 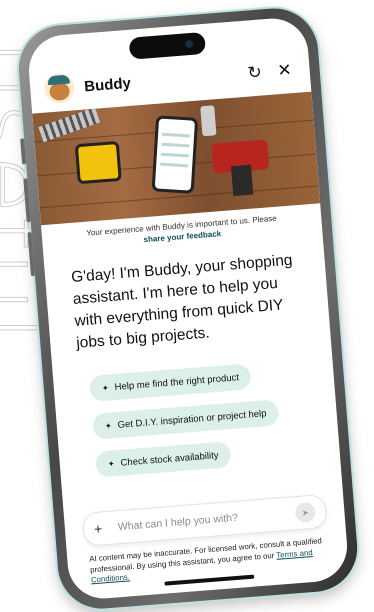 What do you see at coordinates (59, 88) in the screenshot?
I see `buddy-avatar` at bounding box center [59, 88].